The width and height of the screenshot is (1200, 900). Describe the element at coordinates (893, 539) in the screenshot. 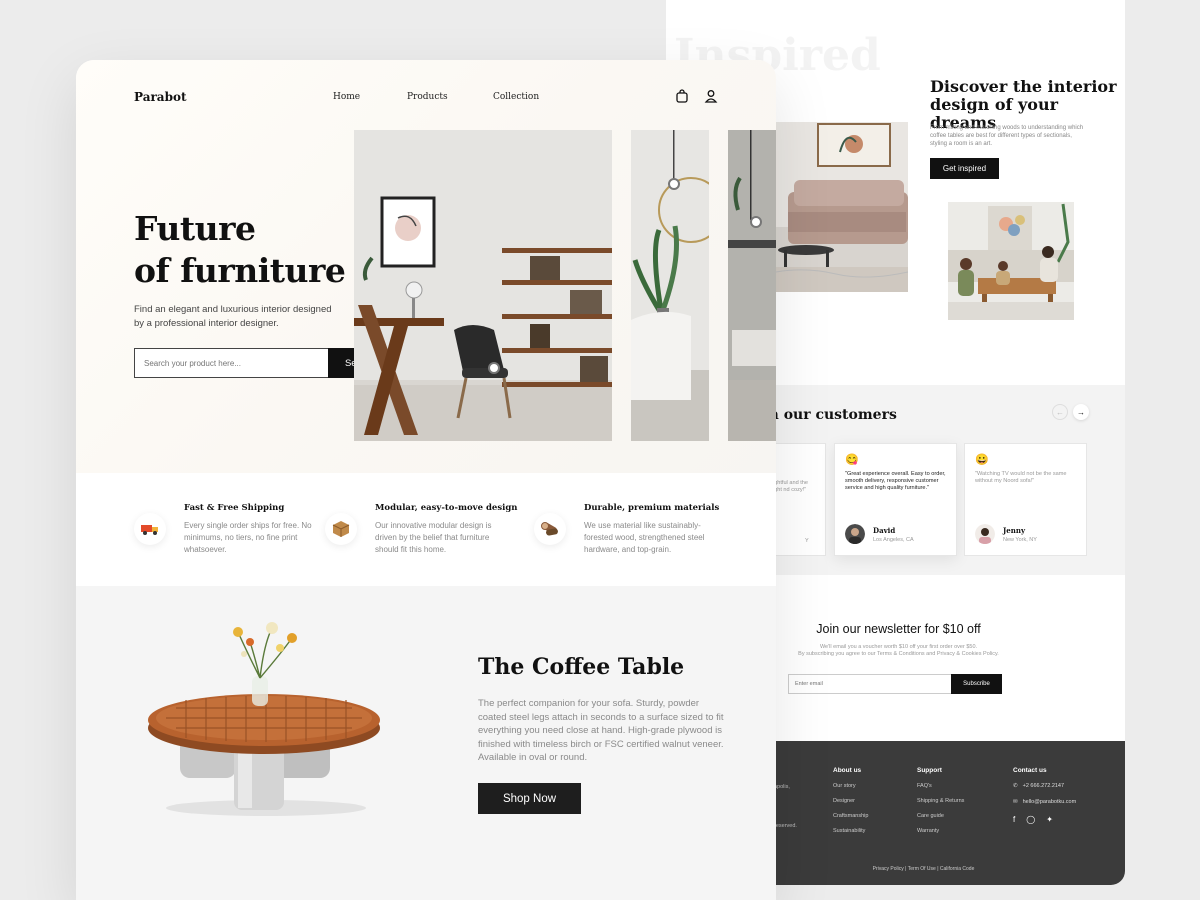

I see `author-location: Los Angeles, CA` at that location.